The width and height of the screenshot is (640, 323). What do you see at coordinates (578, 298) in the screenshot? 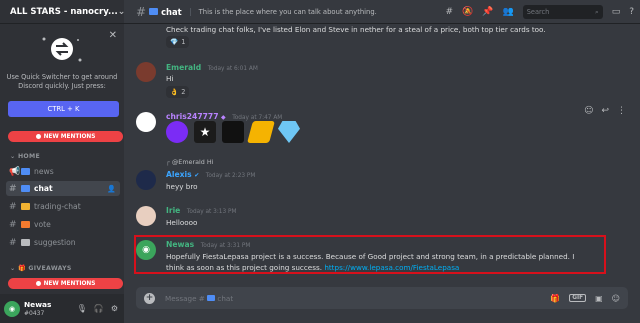
I see `gif-icon: GIF` at bounding box center [578, 298].